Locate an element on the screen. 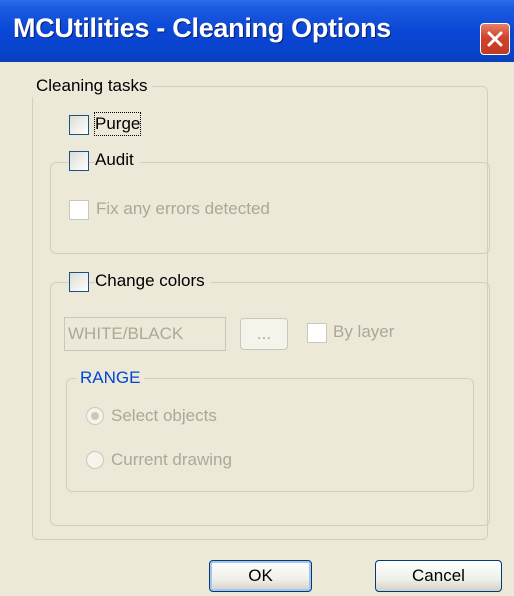 This screenshot has width=514, height=596. by-layer-label: By layer is located at coordinates (363, 332).